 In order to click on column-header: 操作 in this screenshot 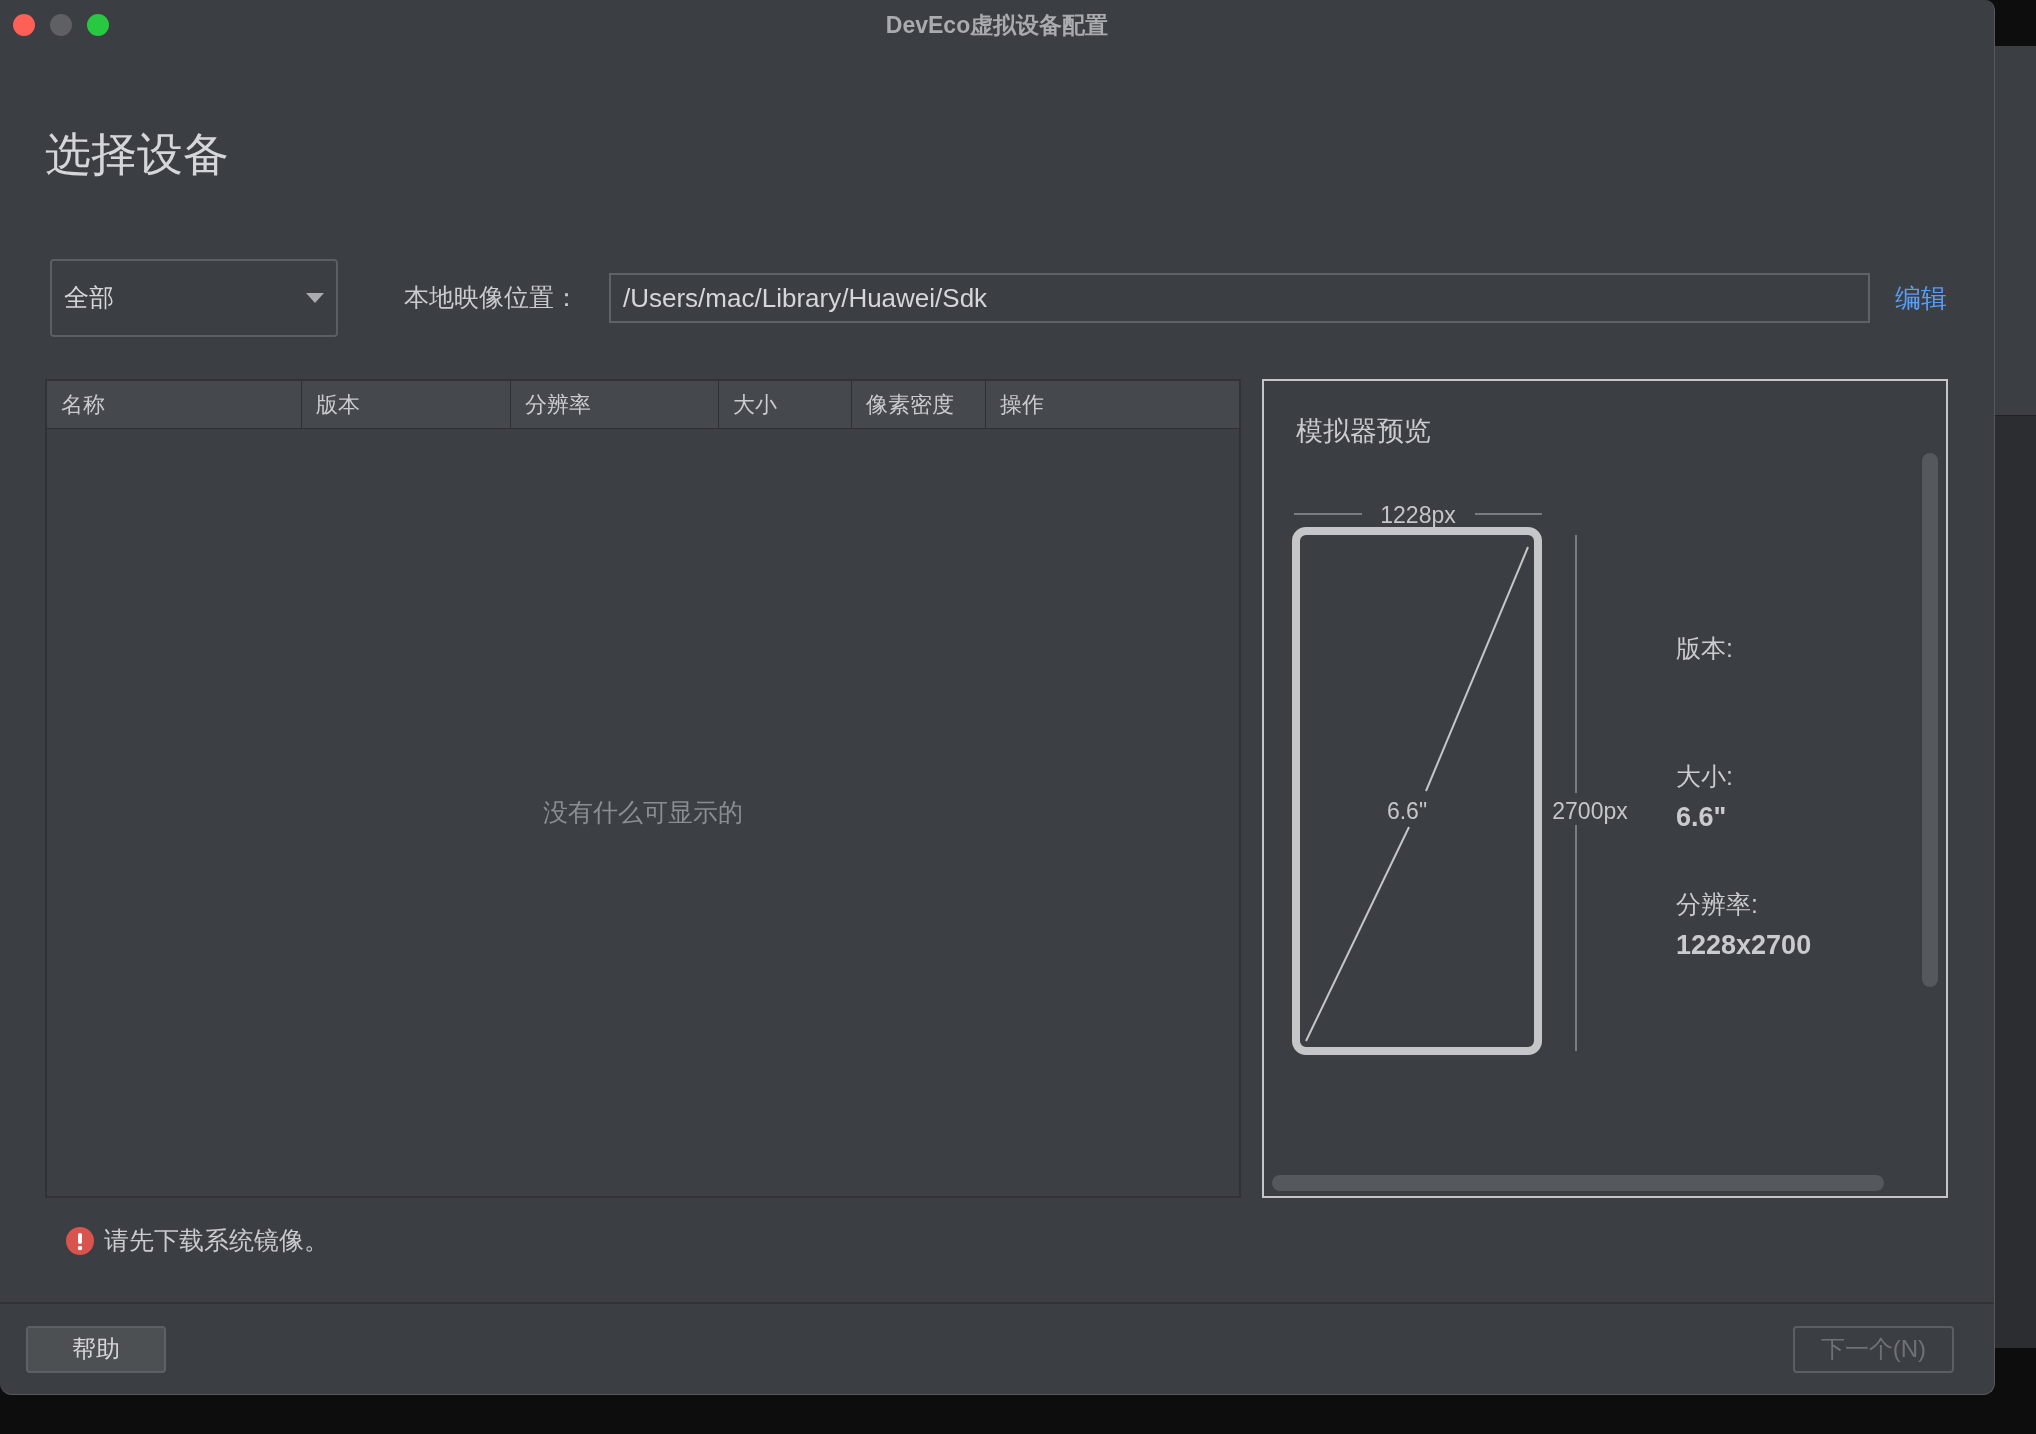, I will do `click(1112, 404)`.